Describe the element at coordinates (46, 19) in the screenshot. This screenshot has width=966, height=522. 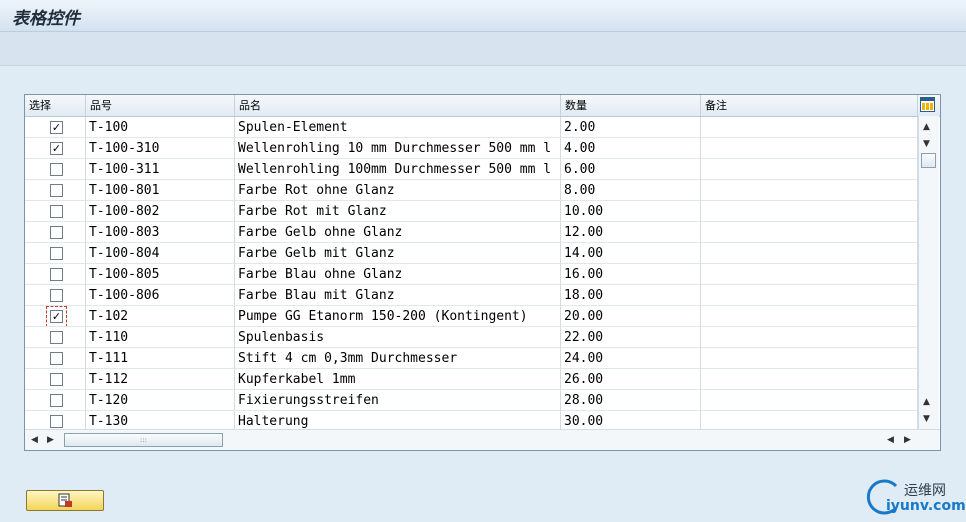
I see `window-title: 表格控件` at that location.